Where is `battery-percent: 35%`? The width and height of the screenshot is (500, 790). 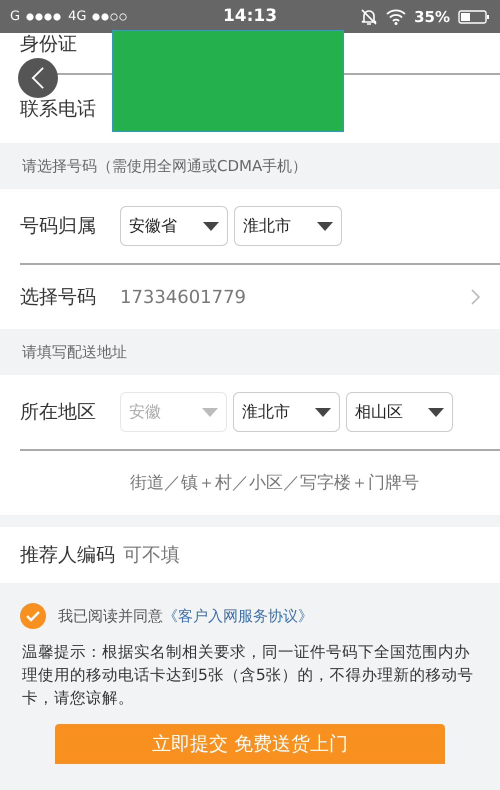 battery-percent: 35% is located at coordinates (432, 17).